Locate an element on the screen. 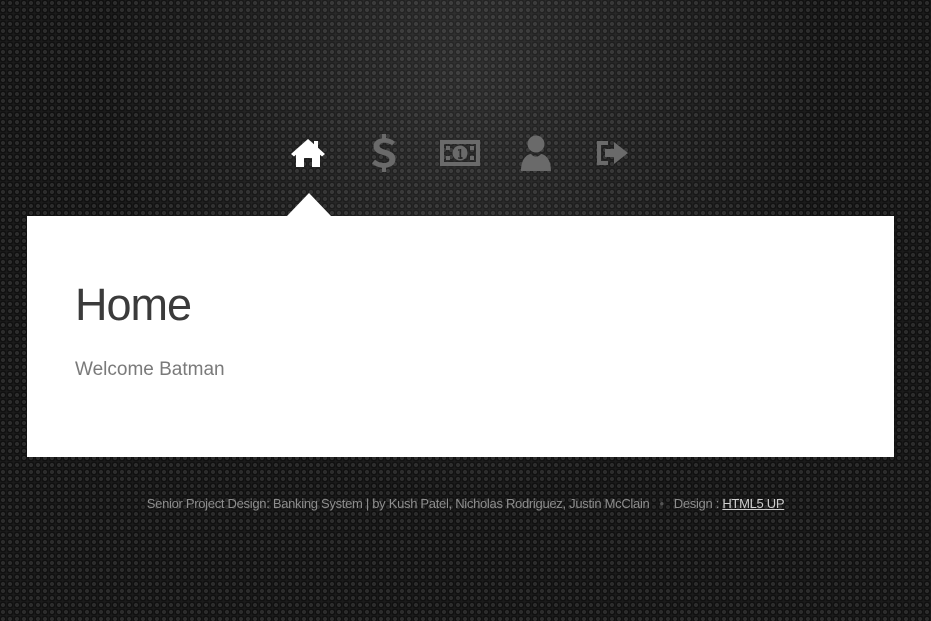  home-icon is located at coordinates (308, 153).